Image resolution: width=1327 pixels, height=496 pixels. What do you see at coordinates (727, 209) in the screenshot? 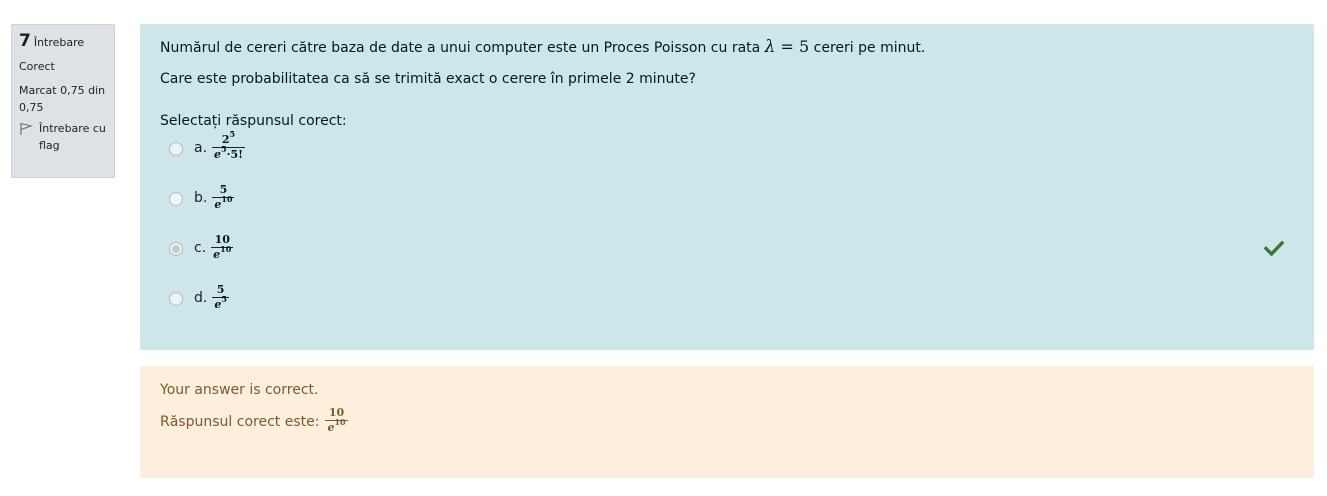
I see `option-b: b. 5 e10` at bounding box center [727, 209].